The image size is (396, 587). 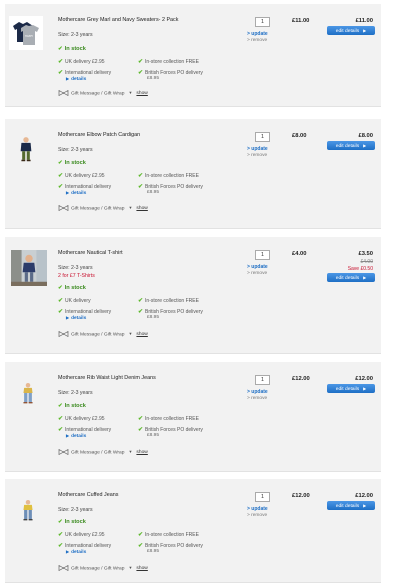 What do you see at coordinates (299, 136) in the screenshot?
I see `unit-price: £8.00` at bounding box center [299, 136].